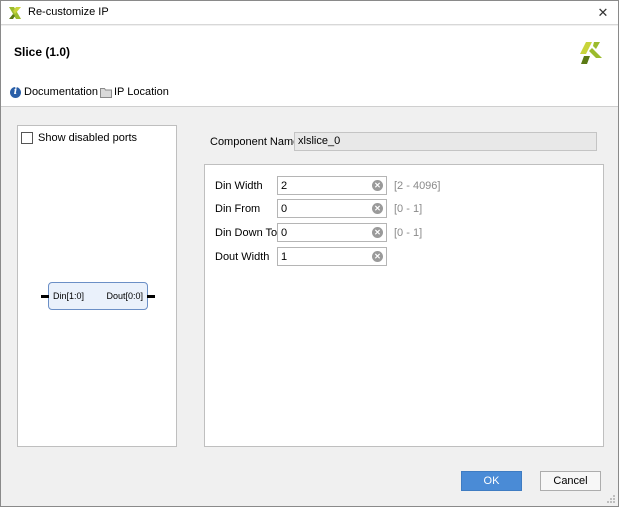 The height and width of the screenshot is (507, 619). Describe the element at coordinates (332, 208) in the screenshot. I see `din-from-input: 0 ✕` at that location.